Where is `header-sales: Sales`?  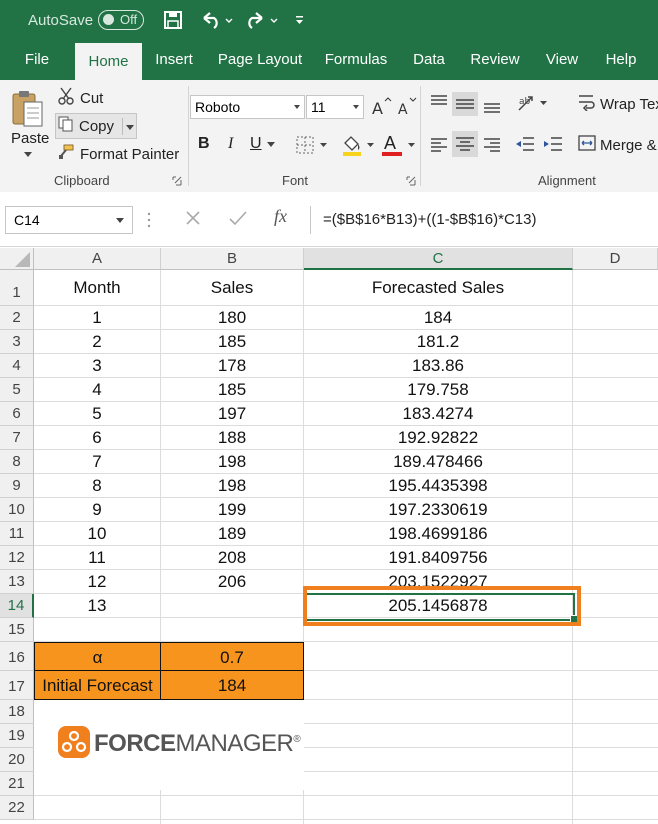
header-sales: Sales is located at coordinates (232, 288).